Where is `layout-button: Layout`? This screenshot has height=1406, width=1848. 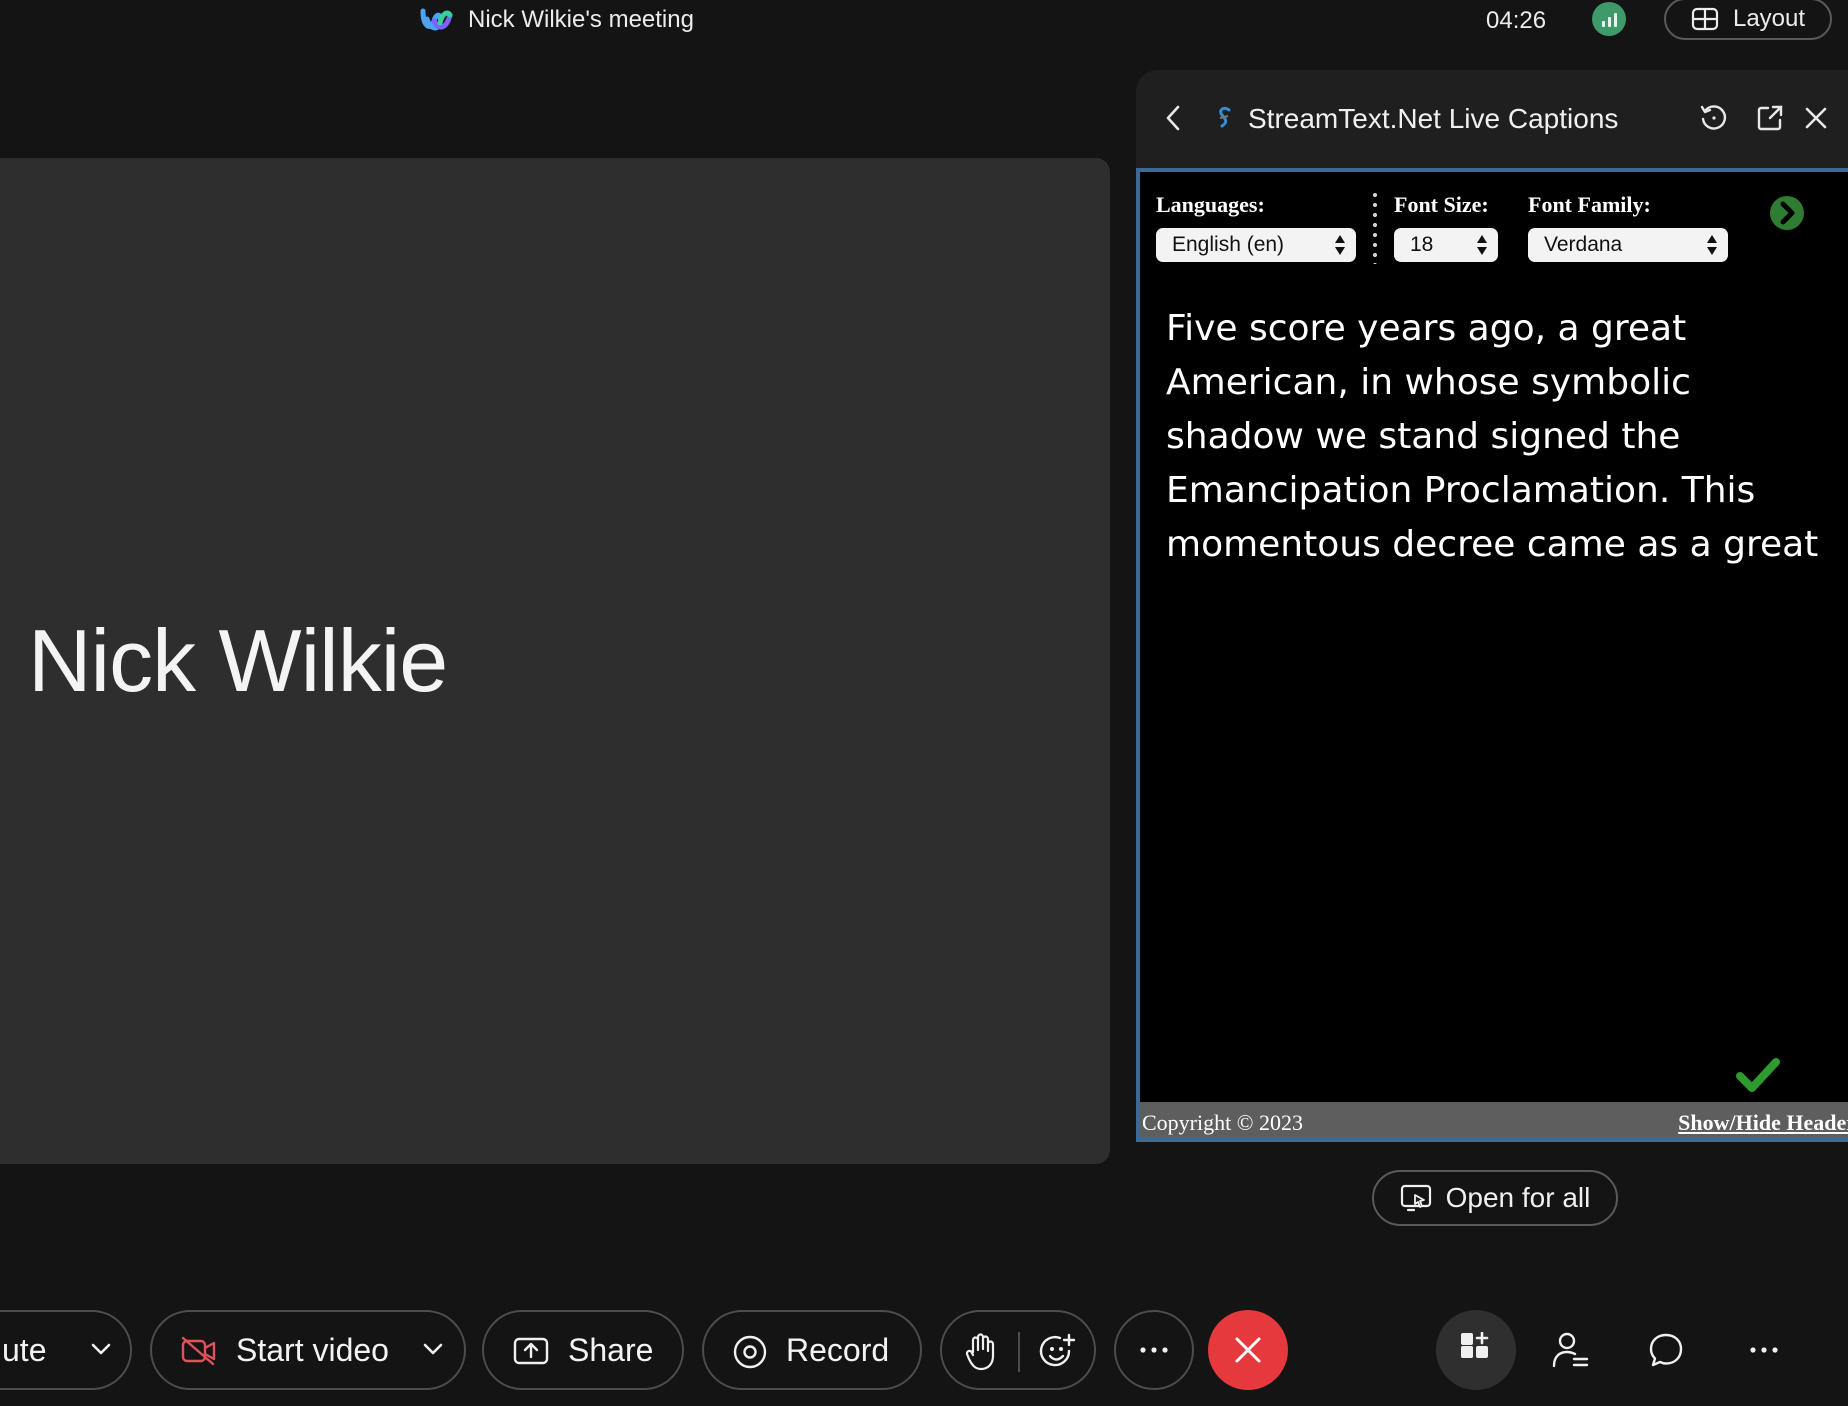
layout-button: Layout is located at coordinates (1748, 20).